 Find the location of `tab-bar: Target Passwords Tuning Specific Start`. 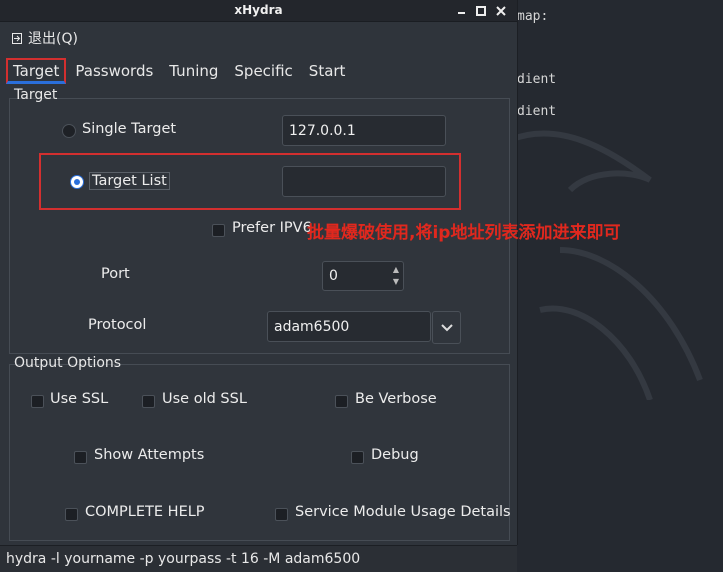

tab-bar: Target Passwords Tuning Specific Start is located at coordinates (180, 71).